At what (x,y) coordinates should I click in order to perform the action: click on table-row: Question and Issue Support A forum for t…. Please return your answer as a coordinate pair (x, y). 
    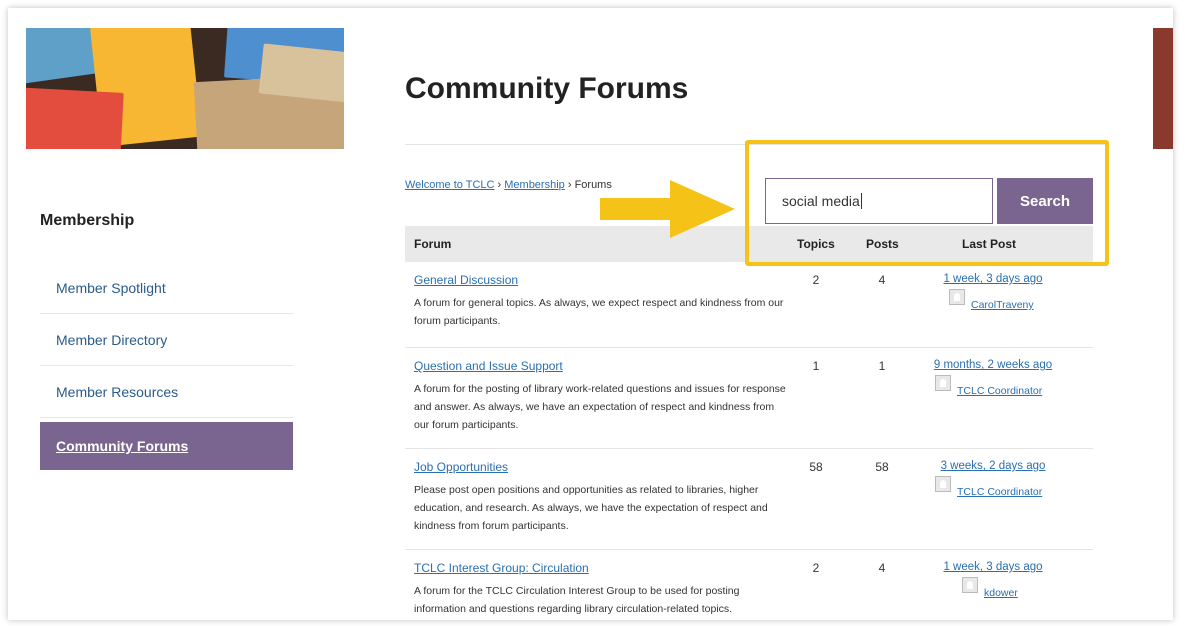
    Looking at the image, I should click on (749, 398).